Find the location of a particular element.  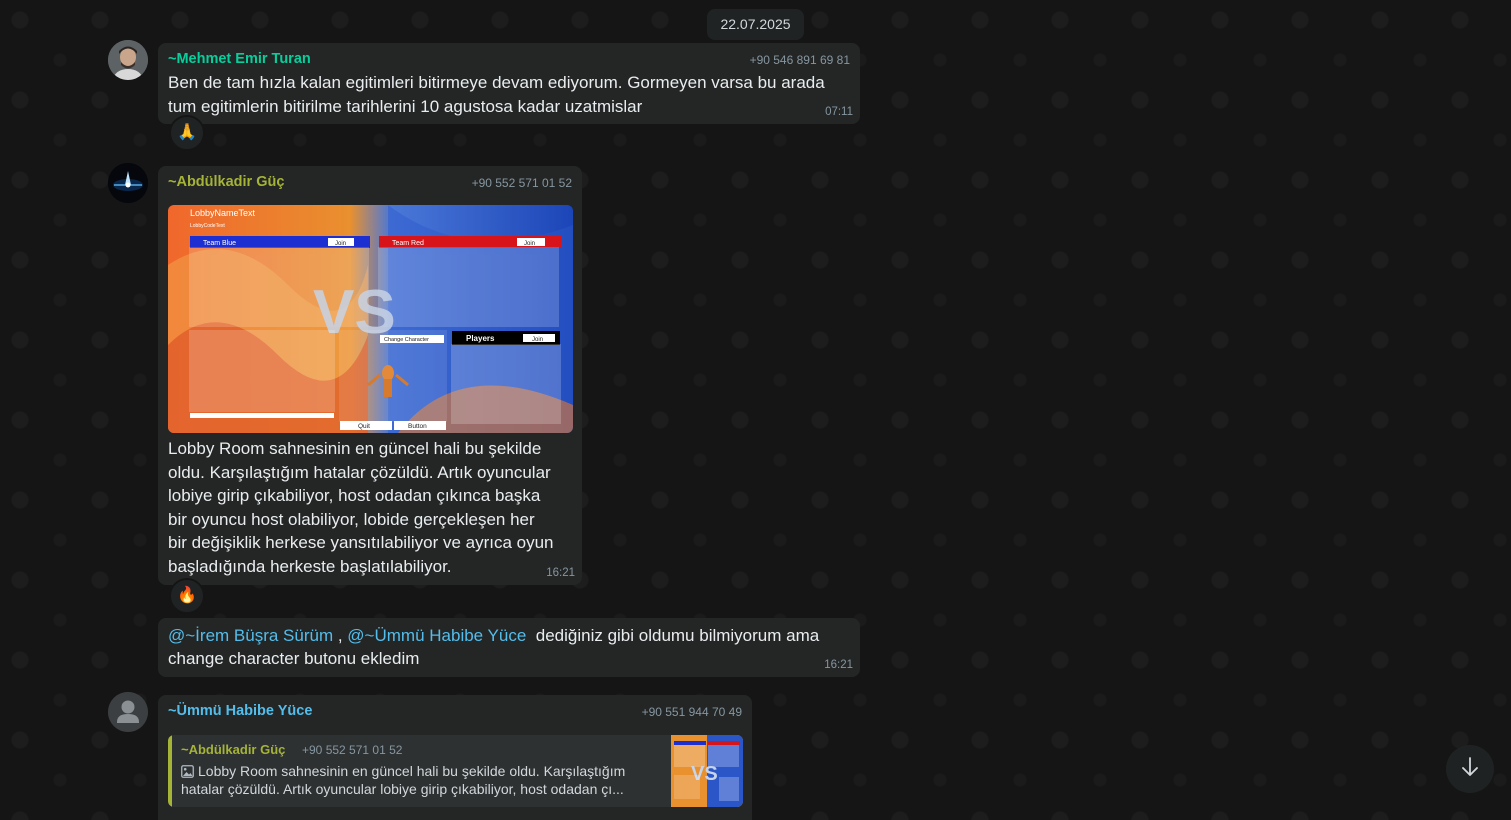

image-join-players: Join is located at coordinates (537, 340).